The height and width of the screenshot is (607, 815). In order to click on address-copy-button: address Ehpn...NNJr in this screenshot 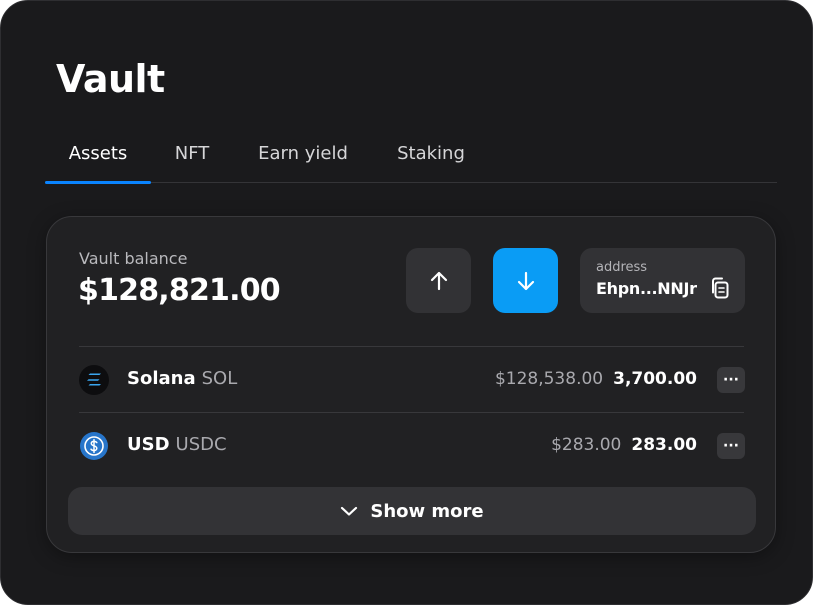, I will do `click(662, 280)`.